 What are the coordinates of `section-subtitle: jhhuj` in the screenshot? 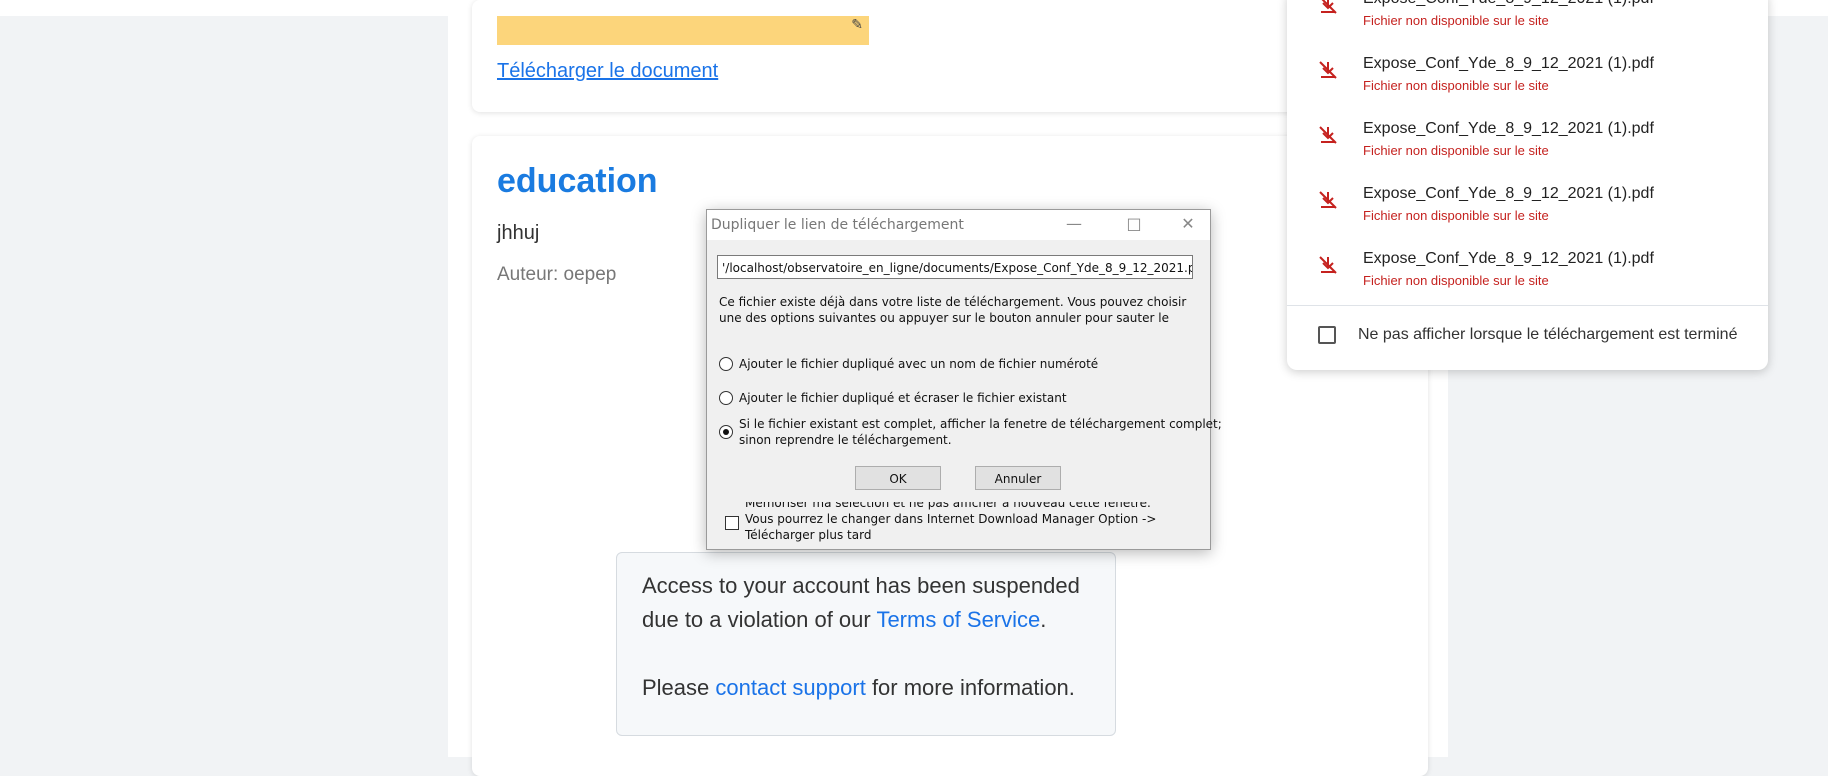 It's located at (518, 233).